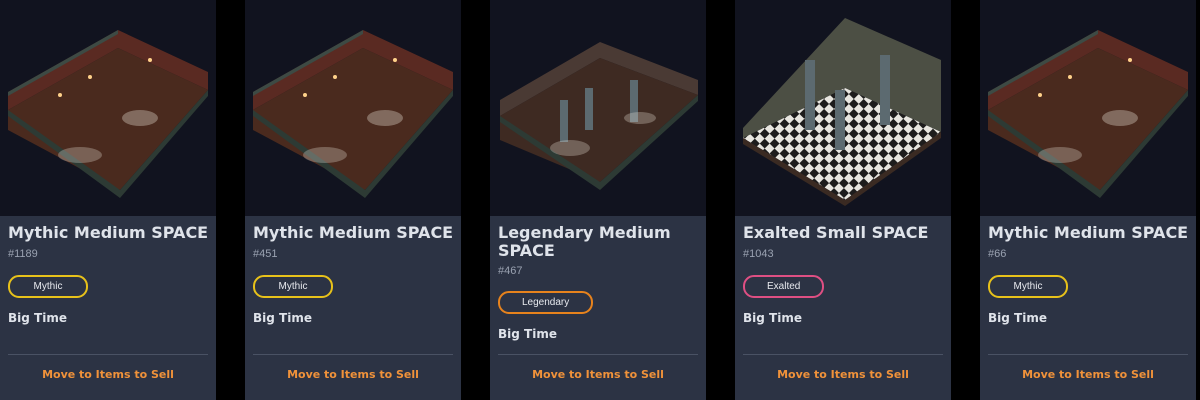 This screenshot has width=1200, height=400. Describe the element at coordinates (546, 302) in the screenshot. I see `rarity-badge: Legendary` at that location.